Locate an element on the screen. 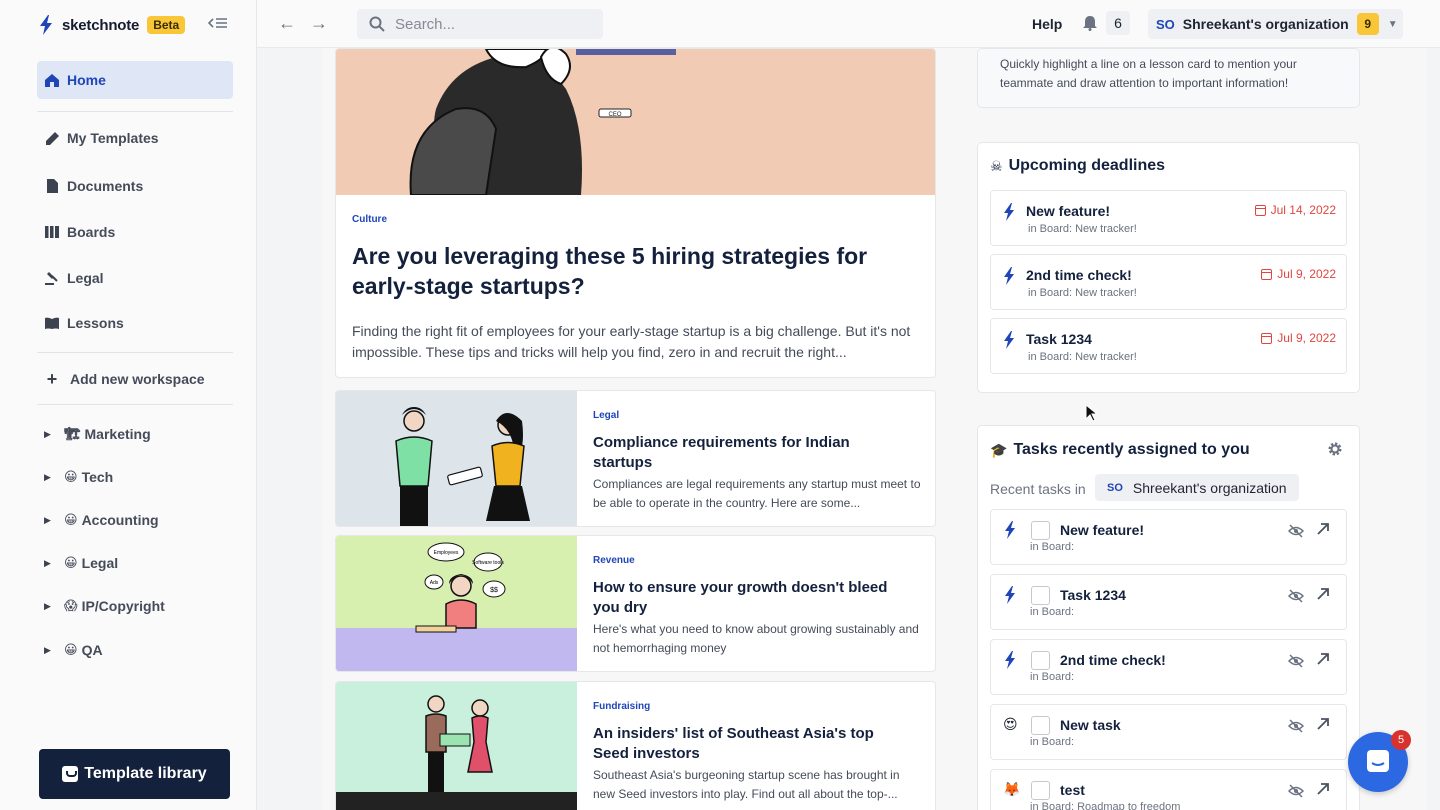 This screenshot has height=810, width=1440. article-thumbnail is located at coordinates (456, 746).